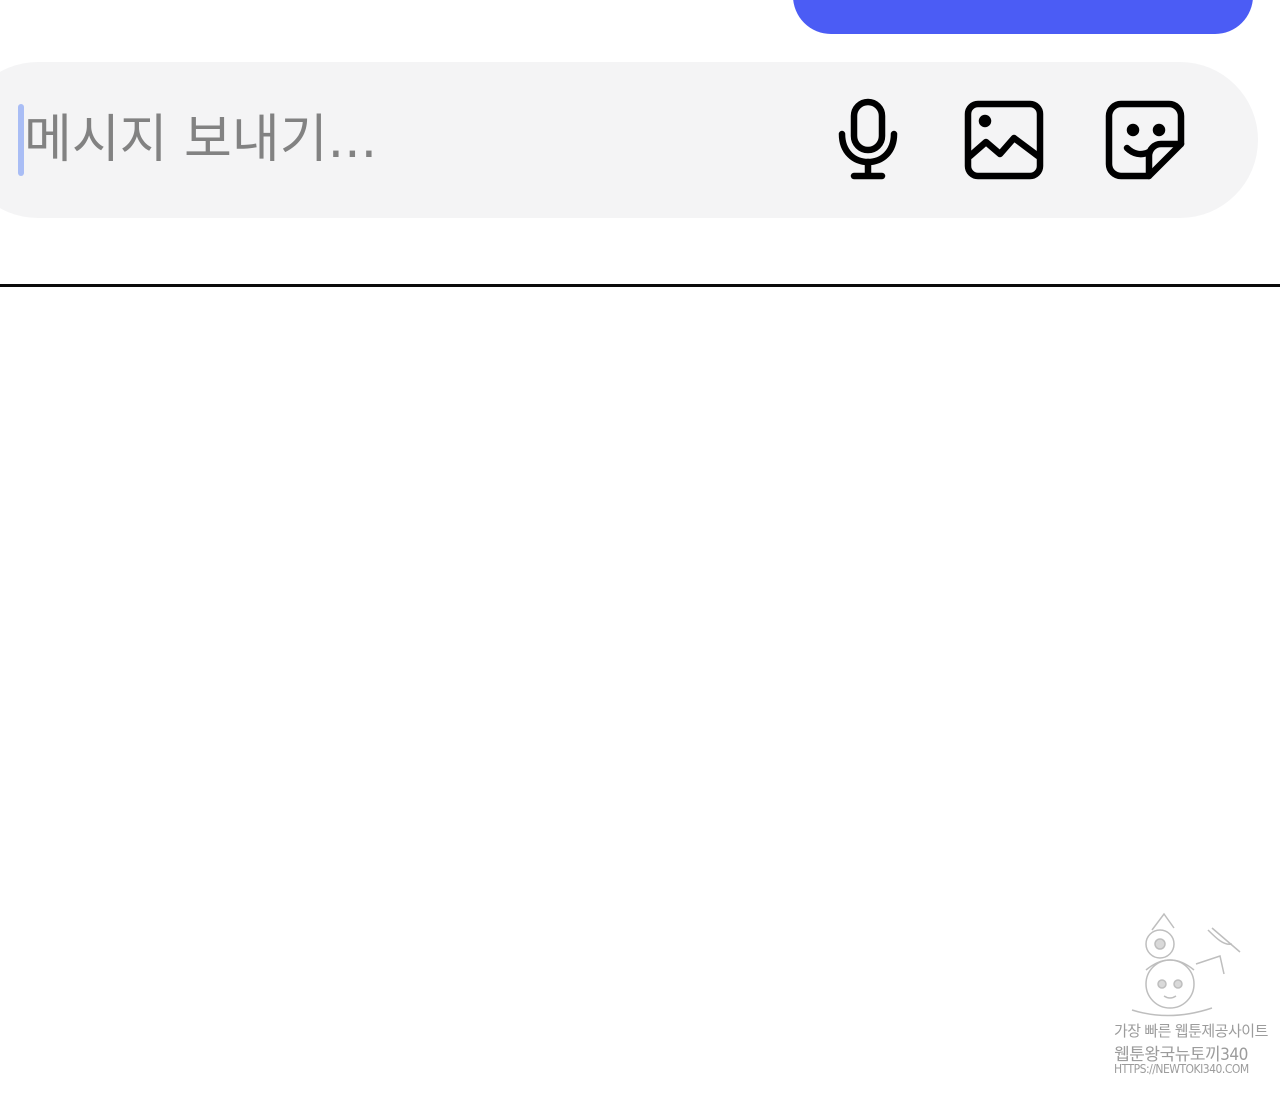  I want to click on attach-image-button, so click(1004, 140).